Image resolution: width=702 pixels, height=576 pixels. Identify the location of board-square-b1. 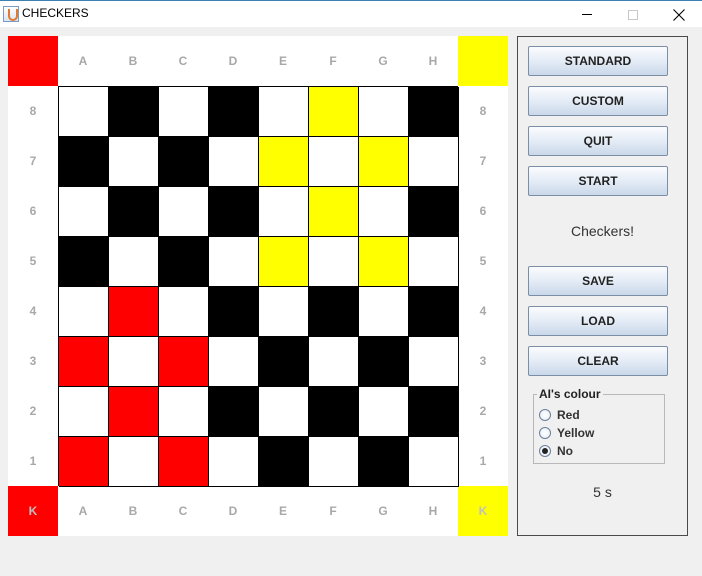
(134, 462).